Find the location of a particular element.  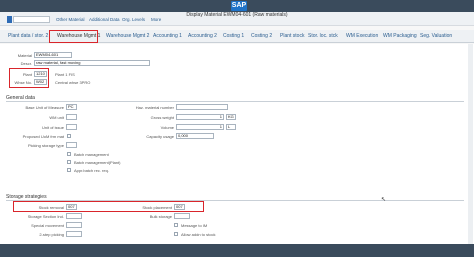

volume-label: Volume is located at coordinates (167, 127).